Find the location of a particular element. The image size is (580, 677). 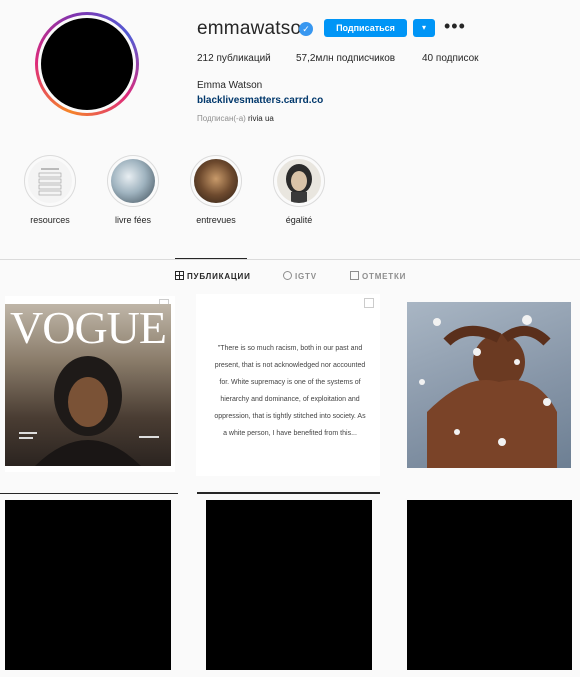

resources-list-icon is located at coordinates (50, 182).